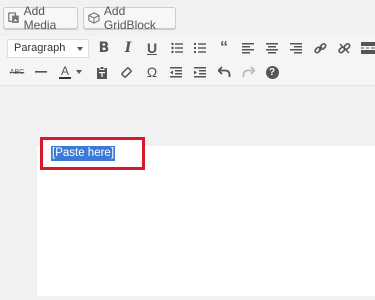 Image resolution: width=375 pixels, height=300 pixels. Describe the element at coordinates (126, 72) in the screenshot. I see `clear-formatting-icon` at that location.